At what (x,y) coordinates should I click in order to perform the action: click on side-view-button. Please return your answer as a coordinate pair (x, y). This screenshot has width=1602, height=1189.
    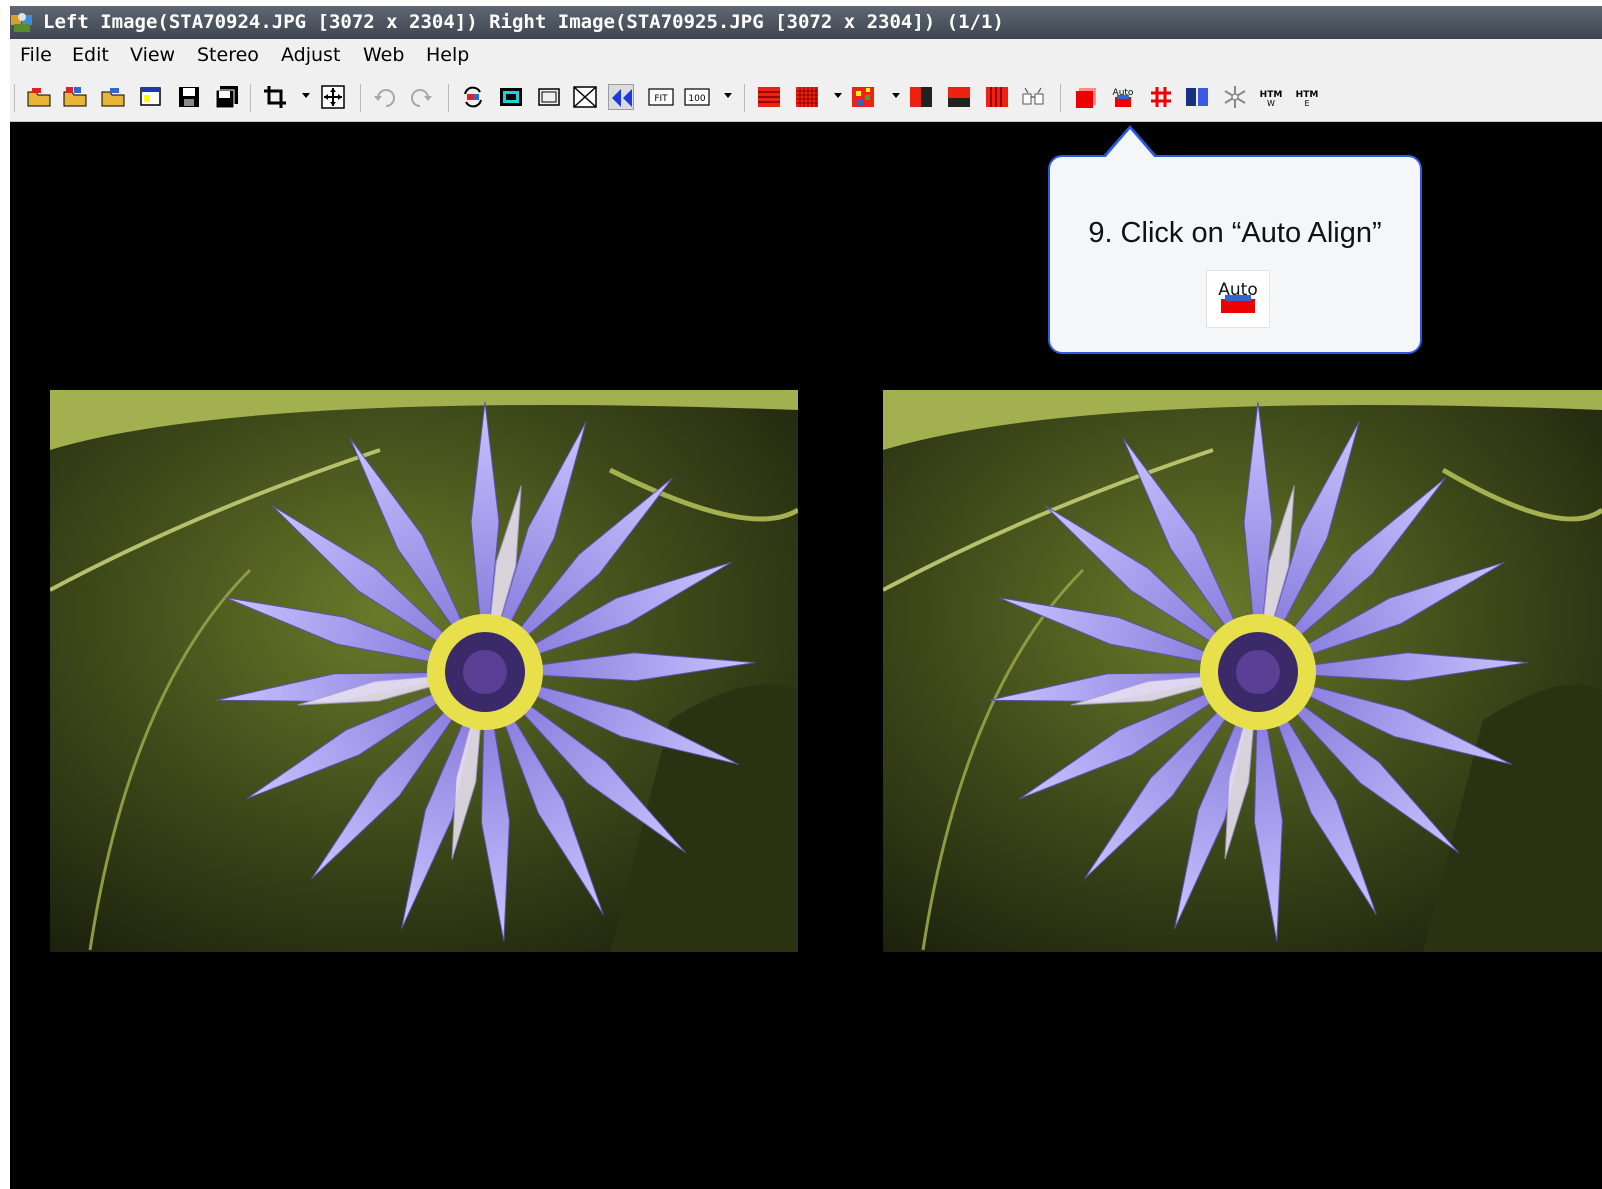
    Looking at the image, I should click on (921, 97).